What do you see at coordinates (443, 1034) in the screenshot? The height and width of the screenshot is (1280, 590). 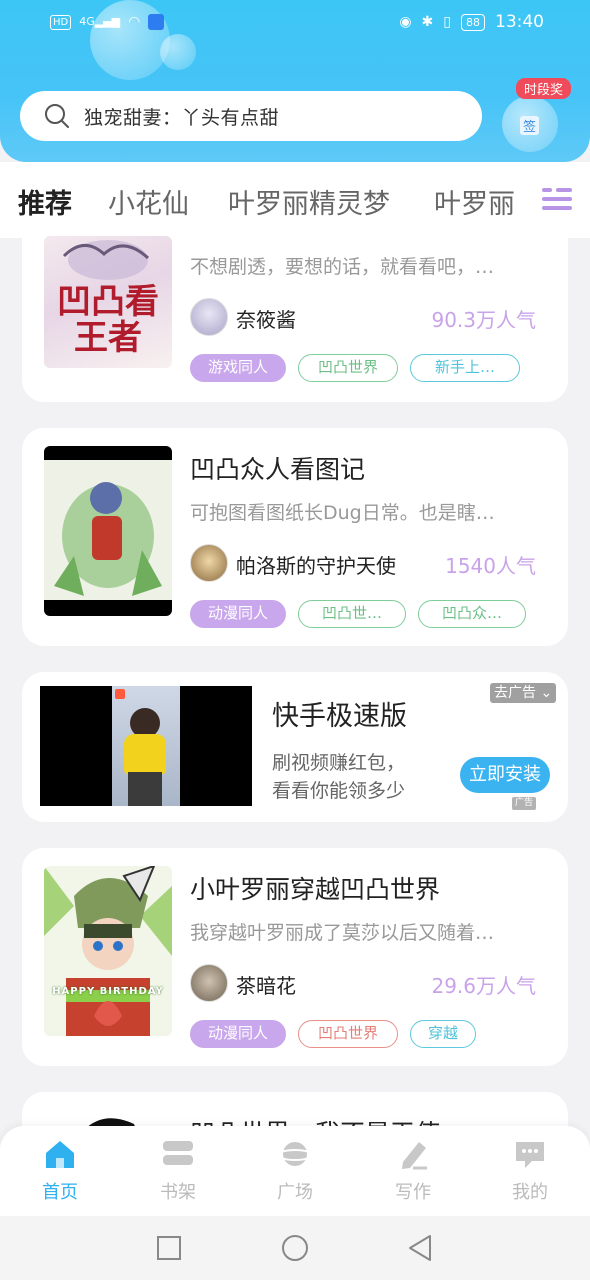 I see `tag: 穿越` at bounding box center [443, 1034].